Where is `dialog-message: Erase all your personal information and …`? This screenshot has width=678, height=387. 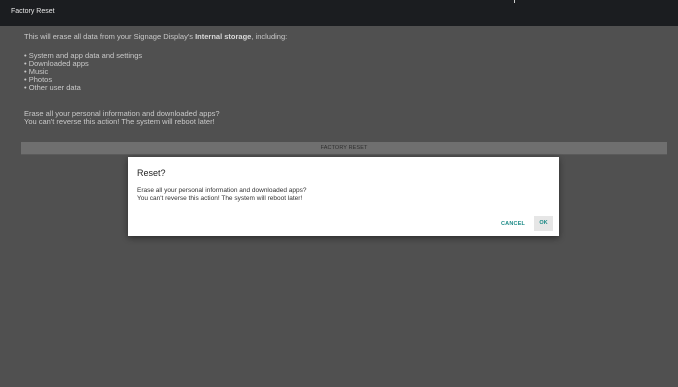
dialog-message: Erase all your personal information and … is located at coordinates (221, 194).